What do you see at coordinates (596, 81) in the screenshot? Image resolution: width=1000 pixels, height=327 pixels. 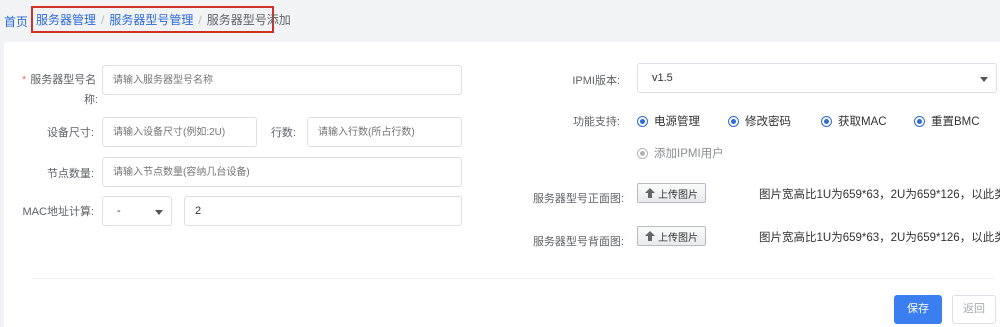 I see `ipmi-version-label: IPMI版本:` at bounding box center [596, 81].